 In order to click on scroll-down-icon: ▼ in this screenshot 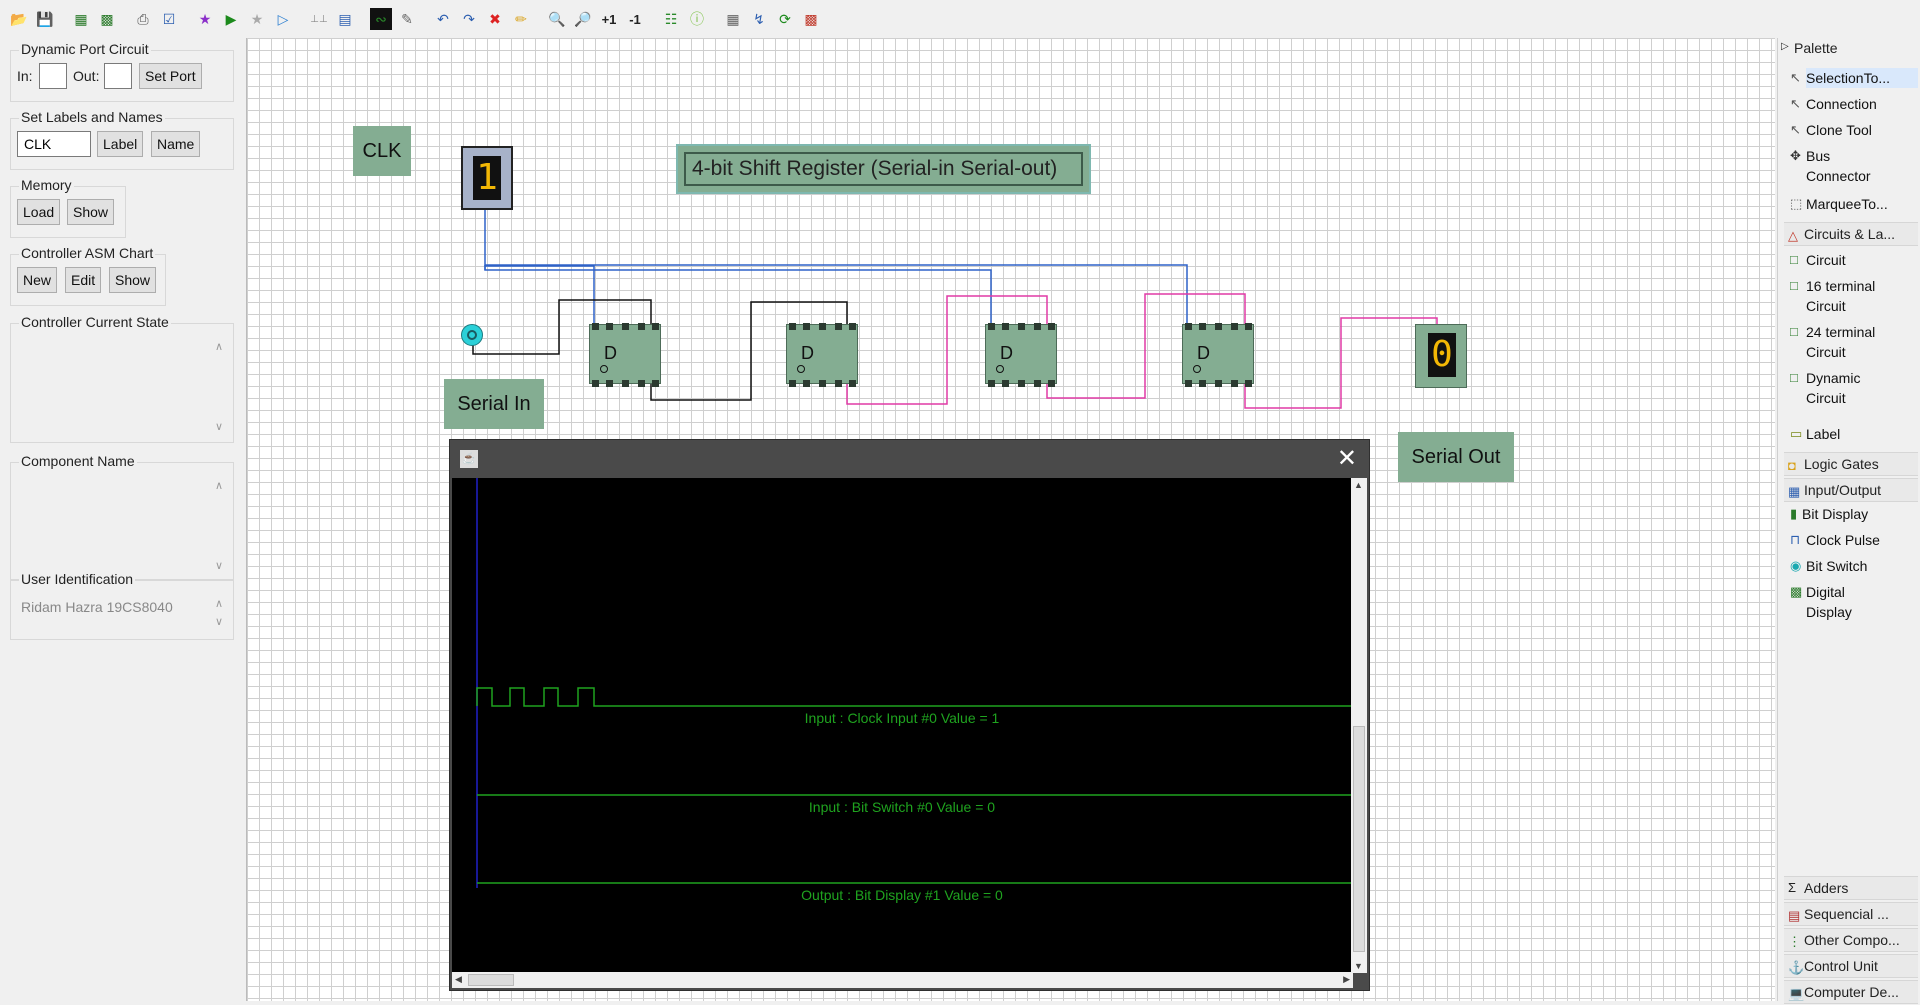, I will do `click(1358, 966)`.